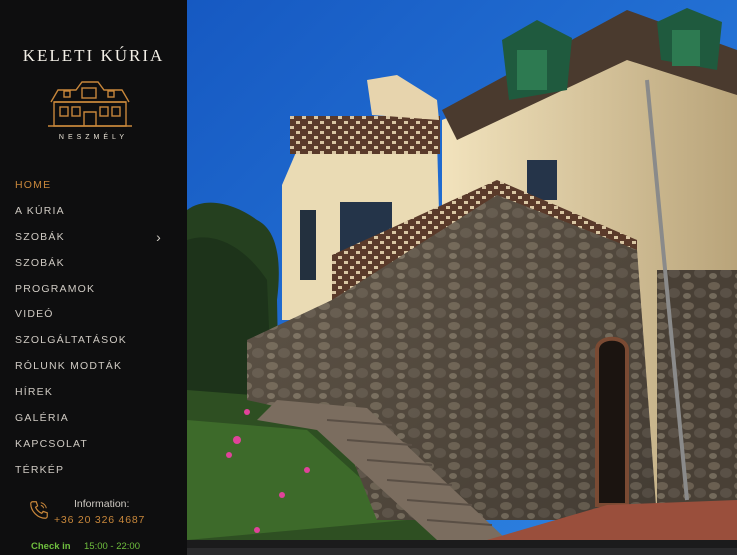 The height and width of the screenshot is (555, 737). I want to click on checkin-time: 15:00 - 22:00, so click(112, 546).